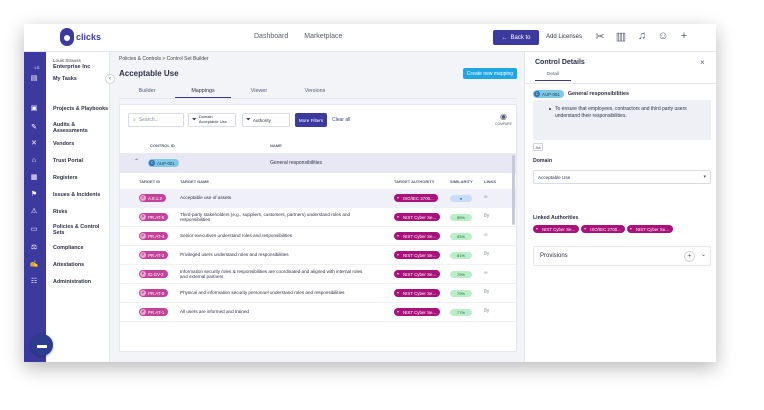 The height and width of the screenshot is (410, 764). Describe the element at coordinates (704, 177) in the screenshot. I see `caret-down-icon: ▾` at that location.